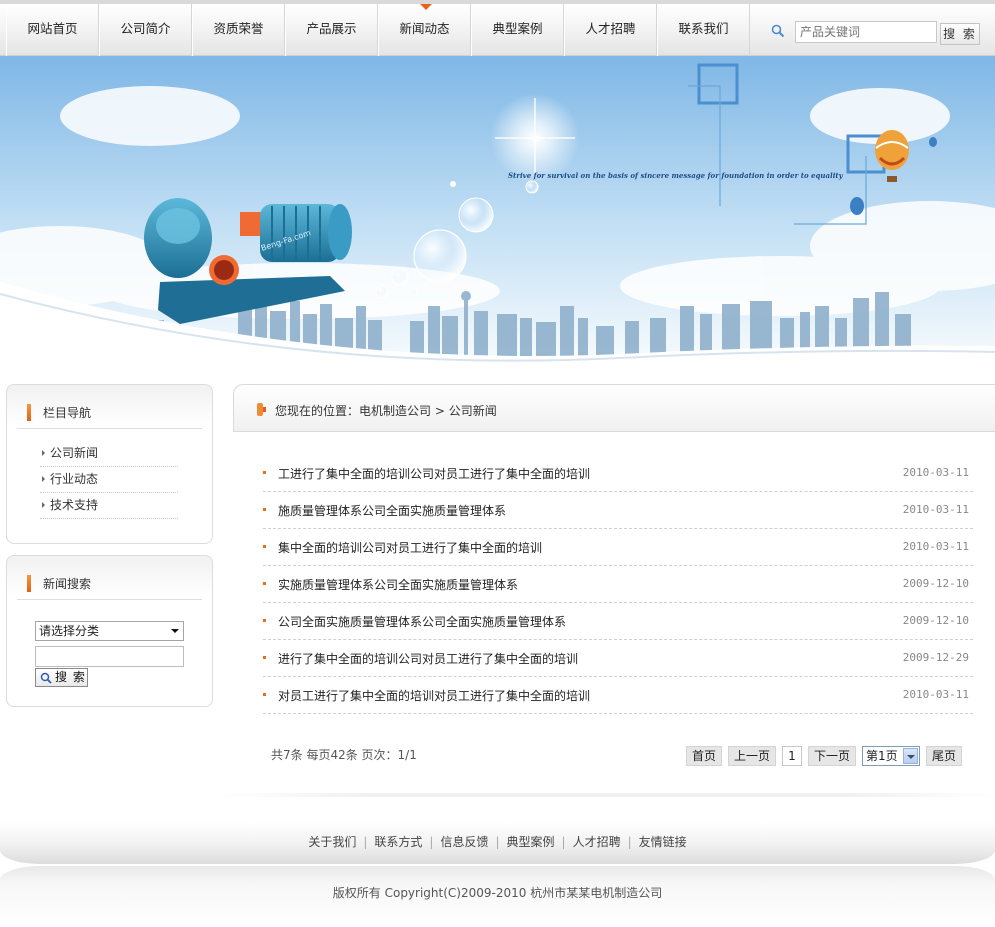 The width and height of the screenshot is (995, 927). Describe the element at coordinates (109, 506) in the screenshot. I see `sidebar-item-tech-support: 技术支持` at that location.